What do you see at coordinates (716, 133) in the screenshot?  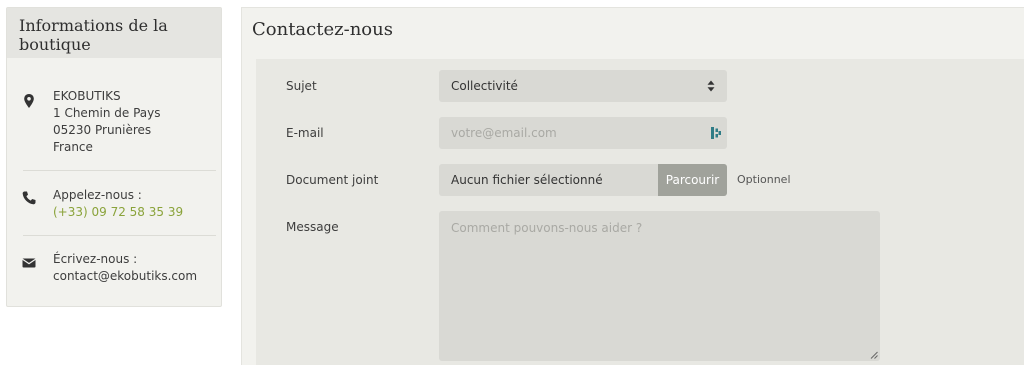 I see `password-manager-icon` at bounding box center [716, 133].